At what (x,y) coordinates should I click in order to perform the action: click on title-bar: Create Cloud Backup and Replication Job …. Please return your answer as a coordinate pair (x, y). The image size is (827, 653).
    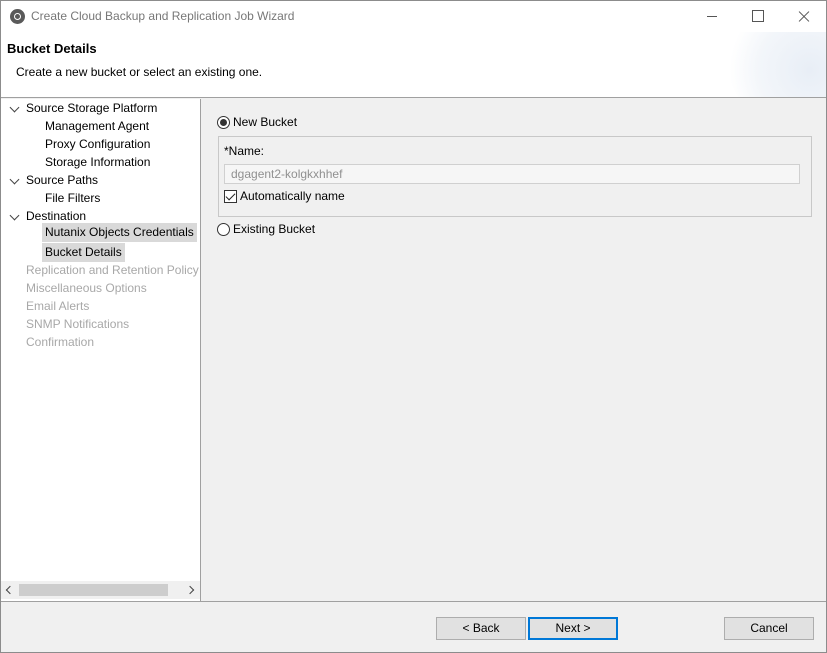
    Looking at the image, I should click on (413, 16).